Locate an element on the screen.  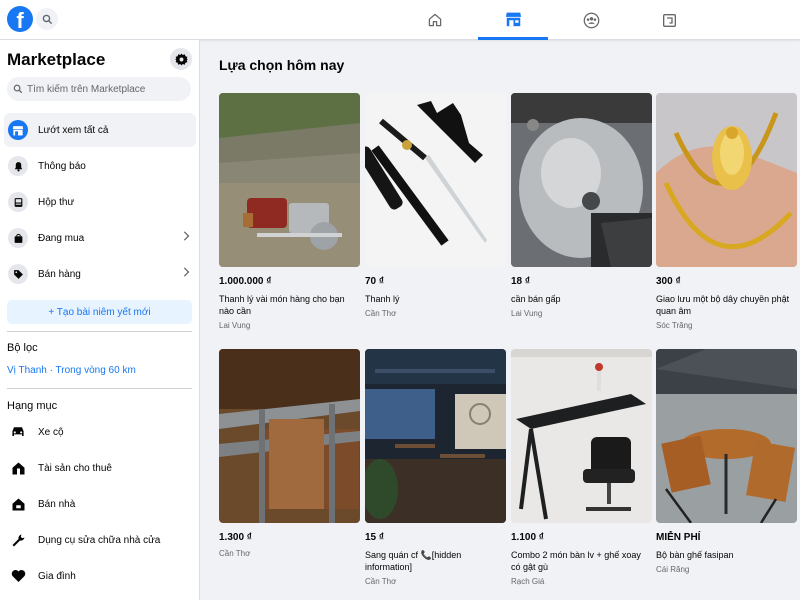
sidebar-item-buying: Đang mua is located at coordinates (100, 238).